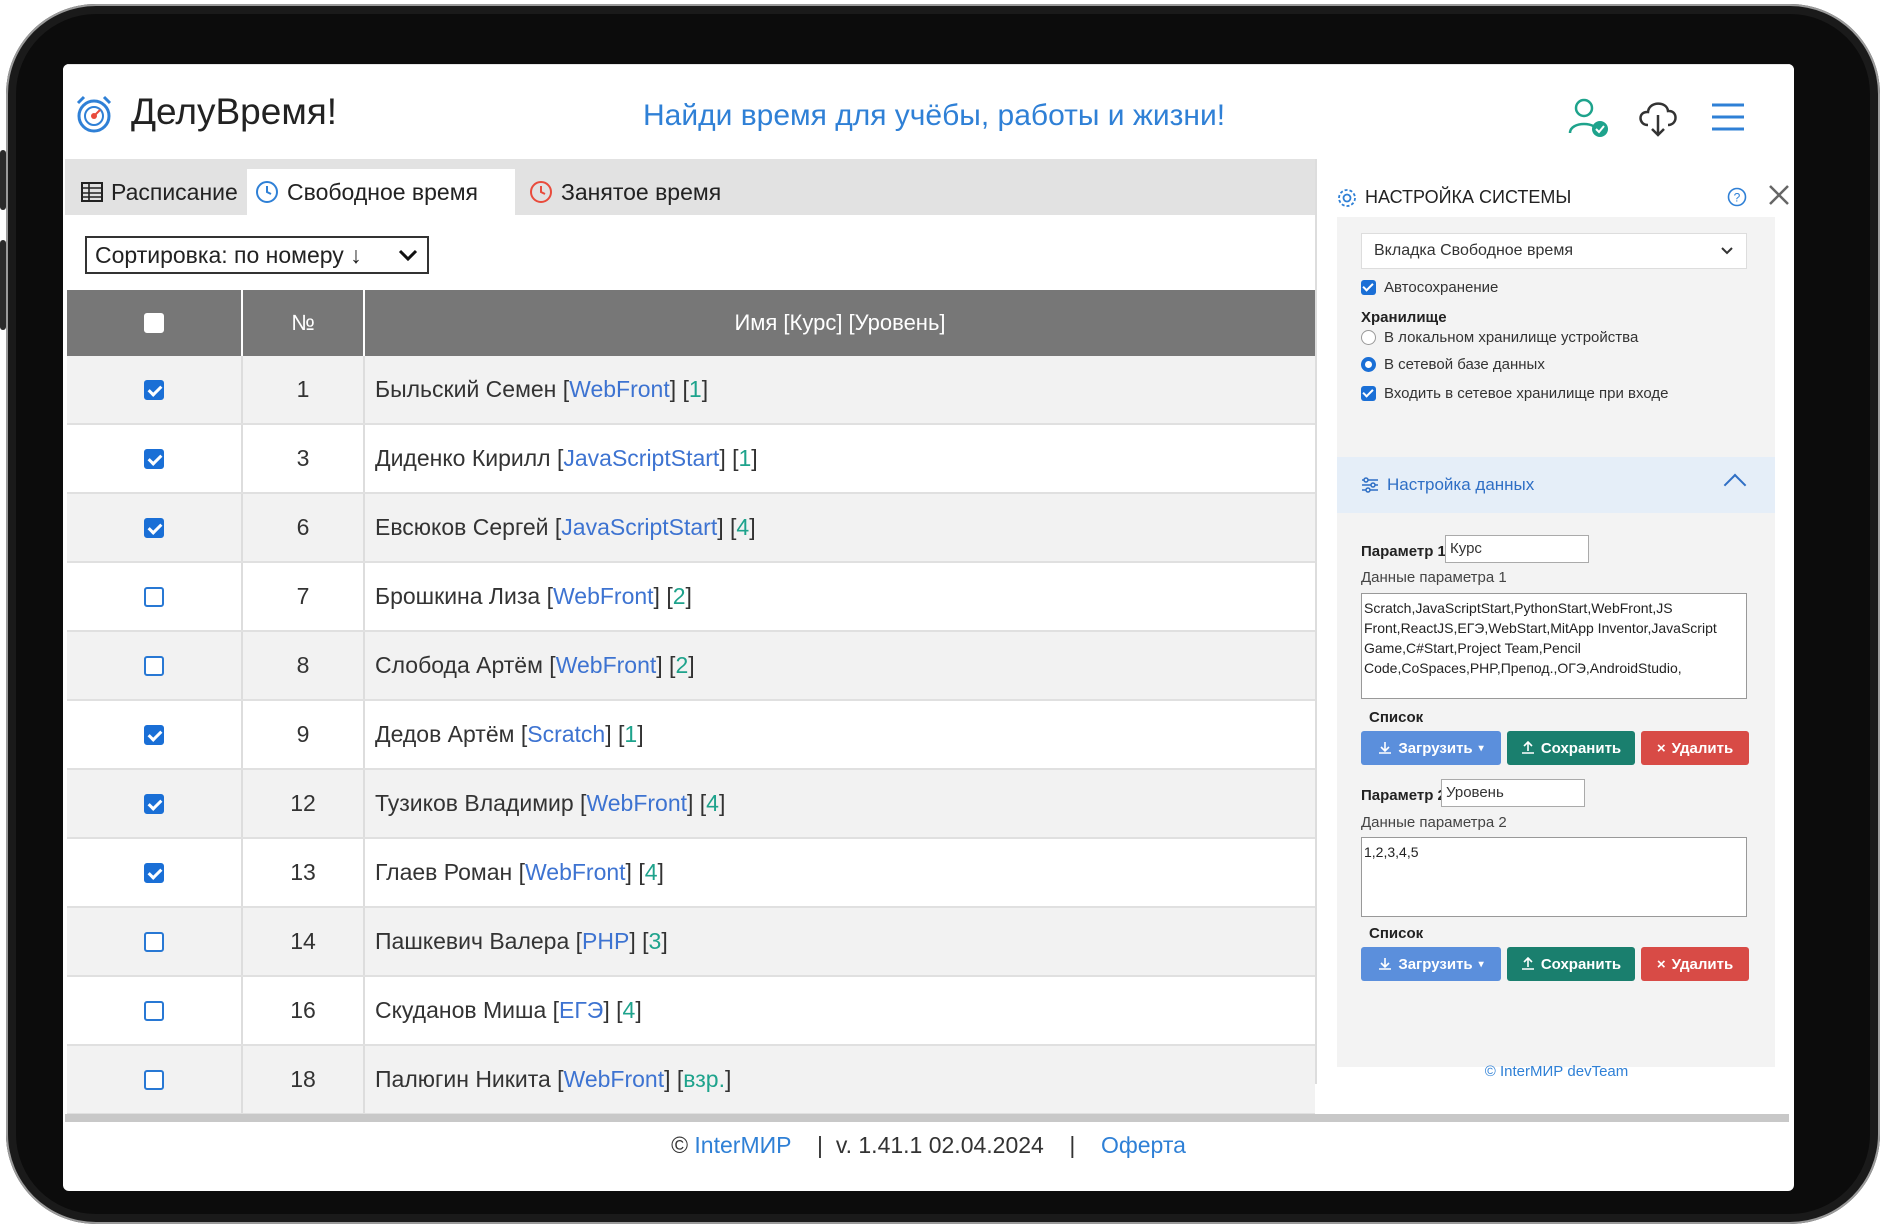 This screenshot has width=1886, height=1229. What do you see at coordinates (1441, 287) in the screenshot?
I see `autosave-label: Автосохранение` at bounding box center [1441, 287].